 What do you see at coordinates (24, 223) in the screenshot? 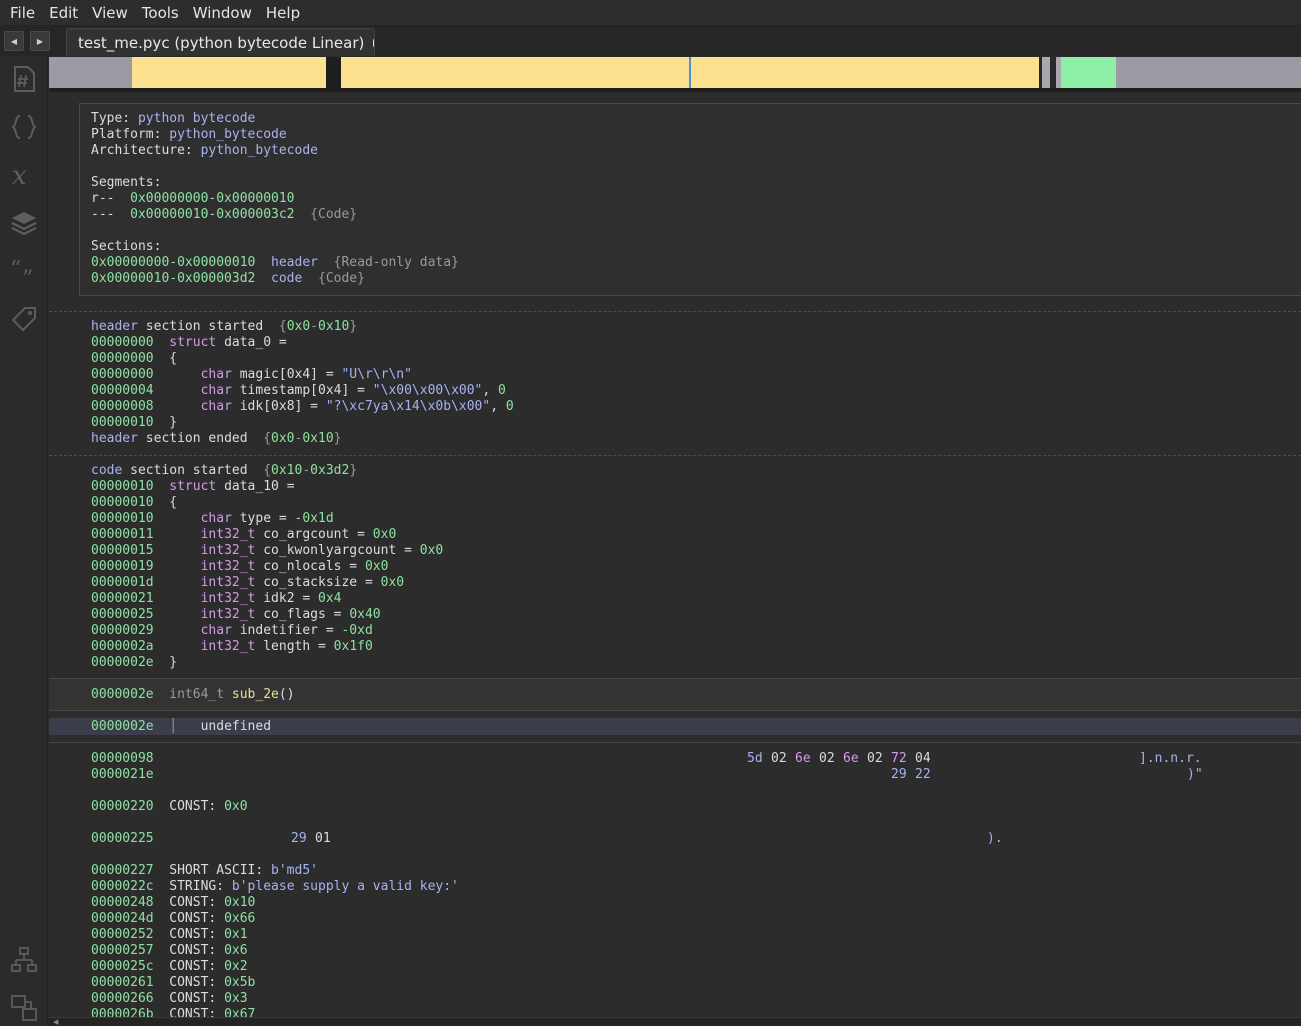
I see `layers-icon` at bounding box center [24, 223].